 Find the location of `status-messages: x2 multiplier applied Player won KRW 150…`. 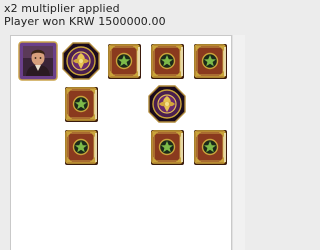

status-messages: x2 multiplier applied Player won KRW 150… is located at coordinates (85, 15).